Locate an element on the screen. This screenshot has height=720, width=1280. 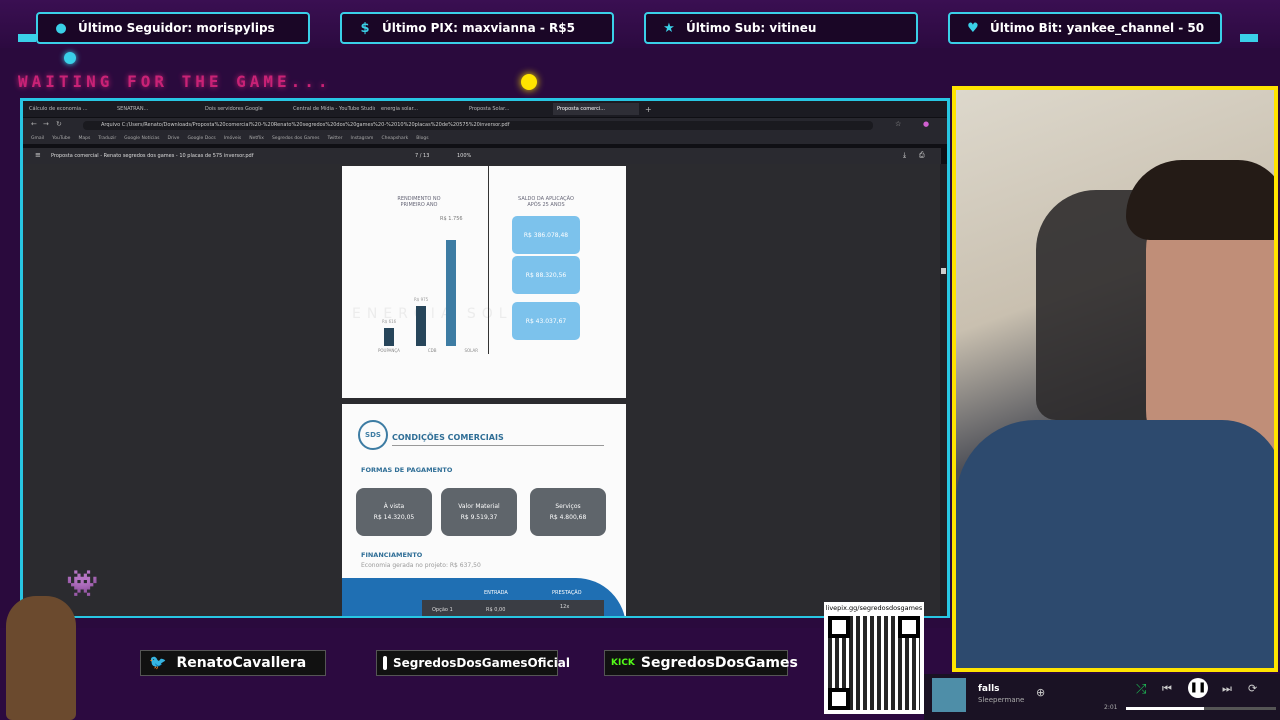
user-icon: ● is located at coordinates (61, 28).